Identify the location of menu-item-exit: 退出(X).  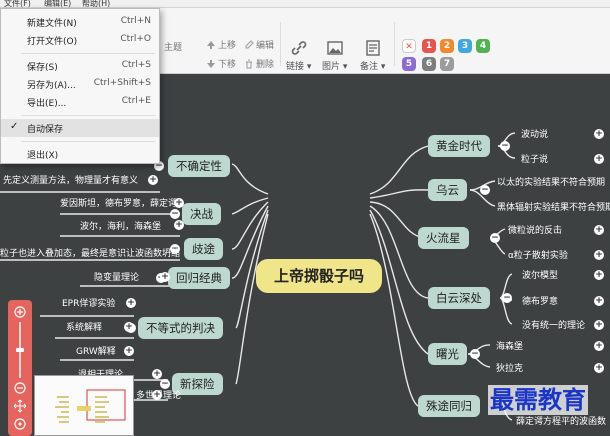
(80, 154).